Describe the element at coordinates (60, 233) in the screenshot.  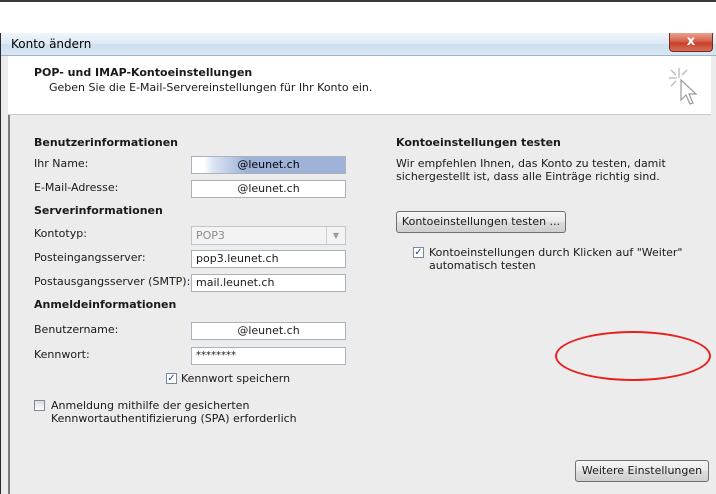
I see `account-type-label: Kontotyp:` at that location.